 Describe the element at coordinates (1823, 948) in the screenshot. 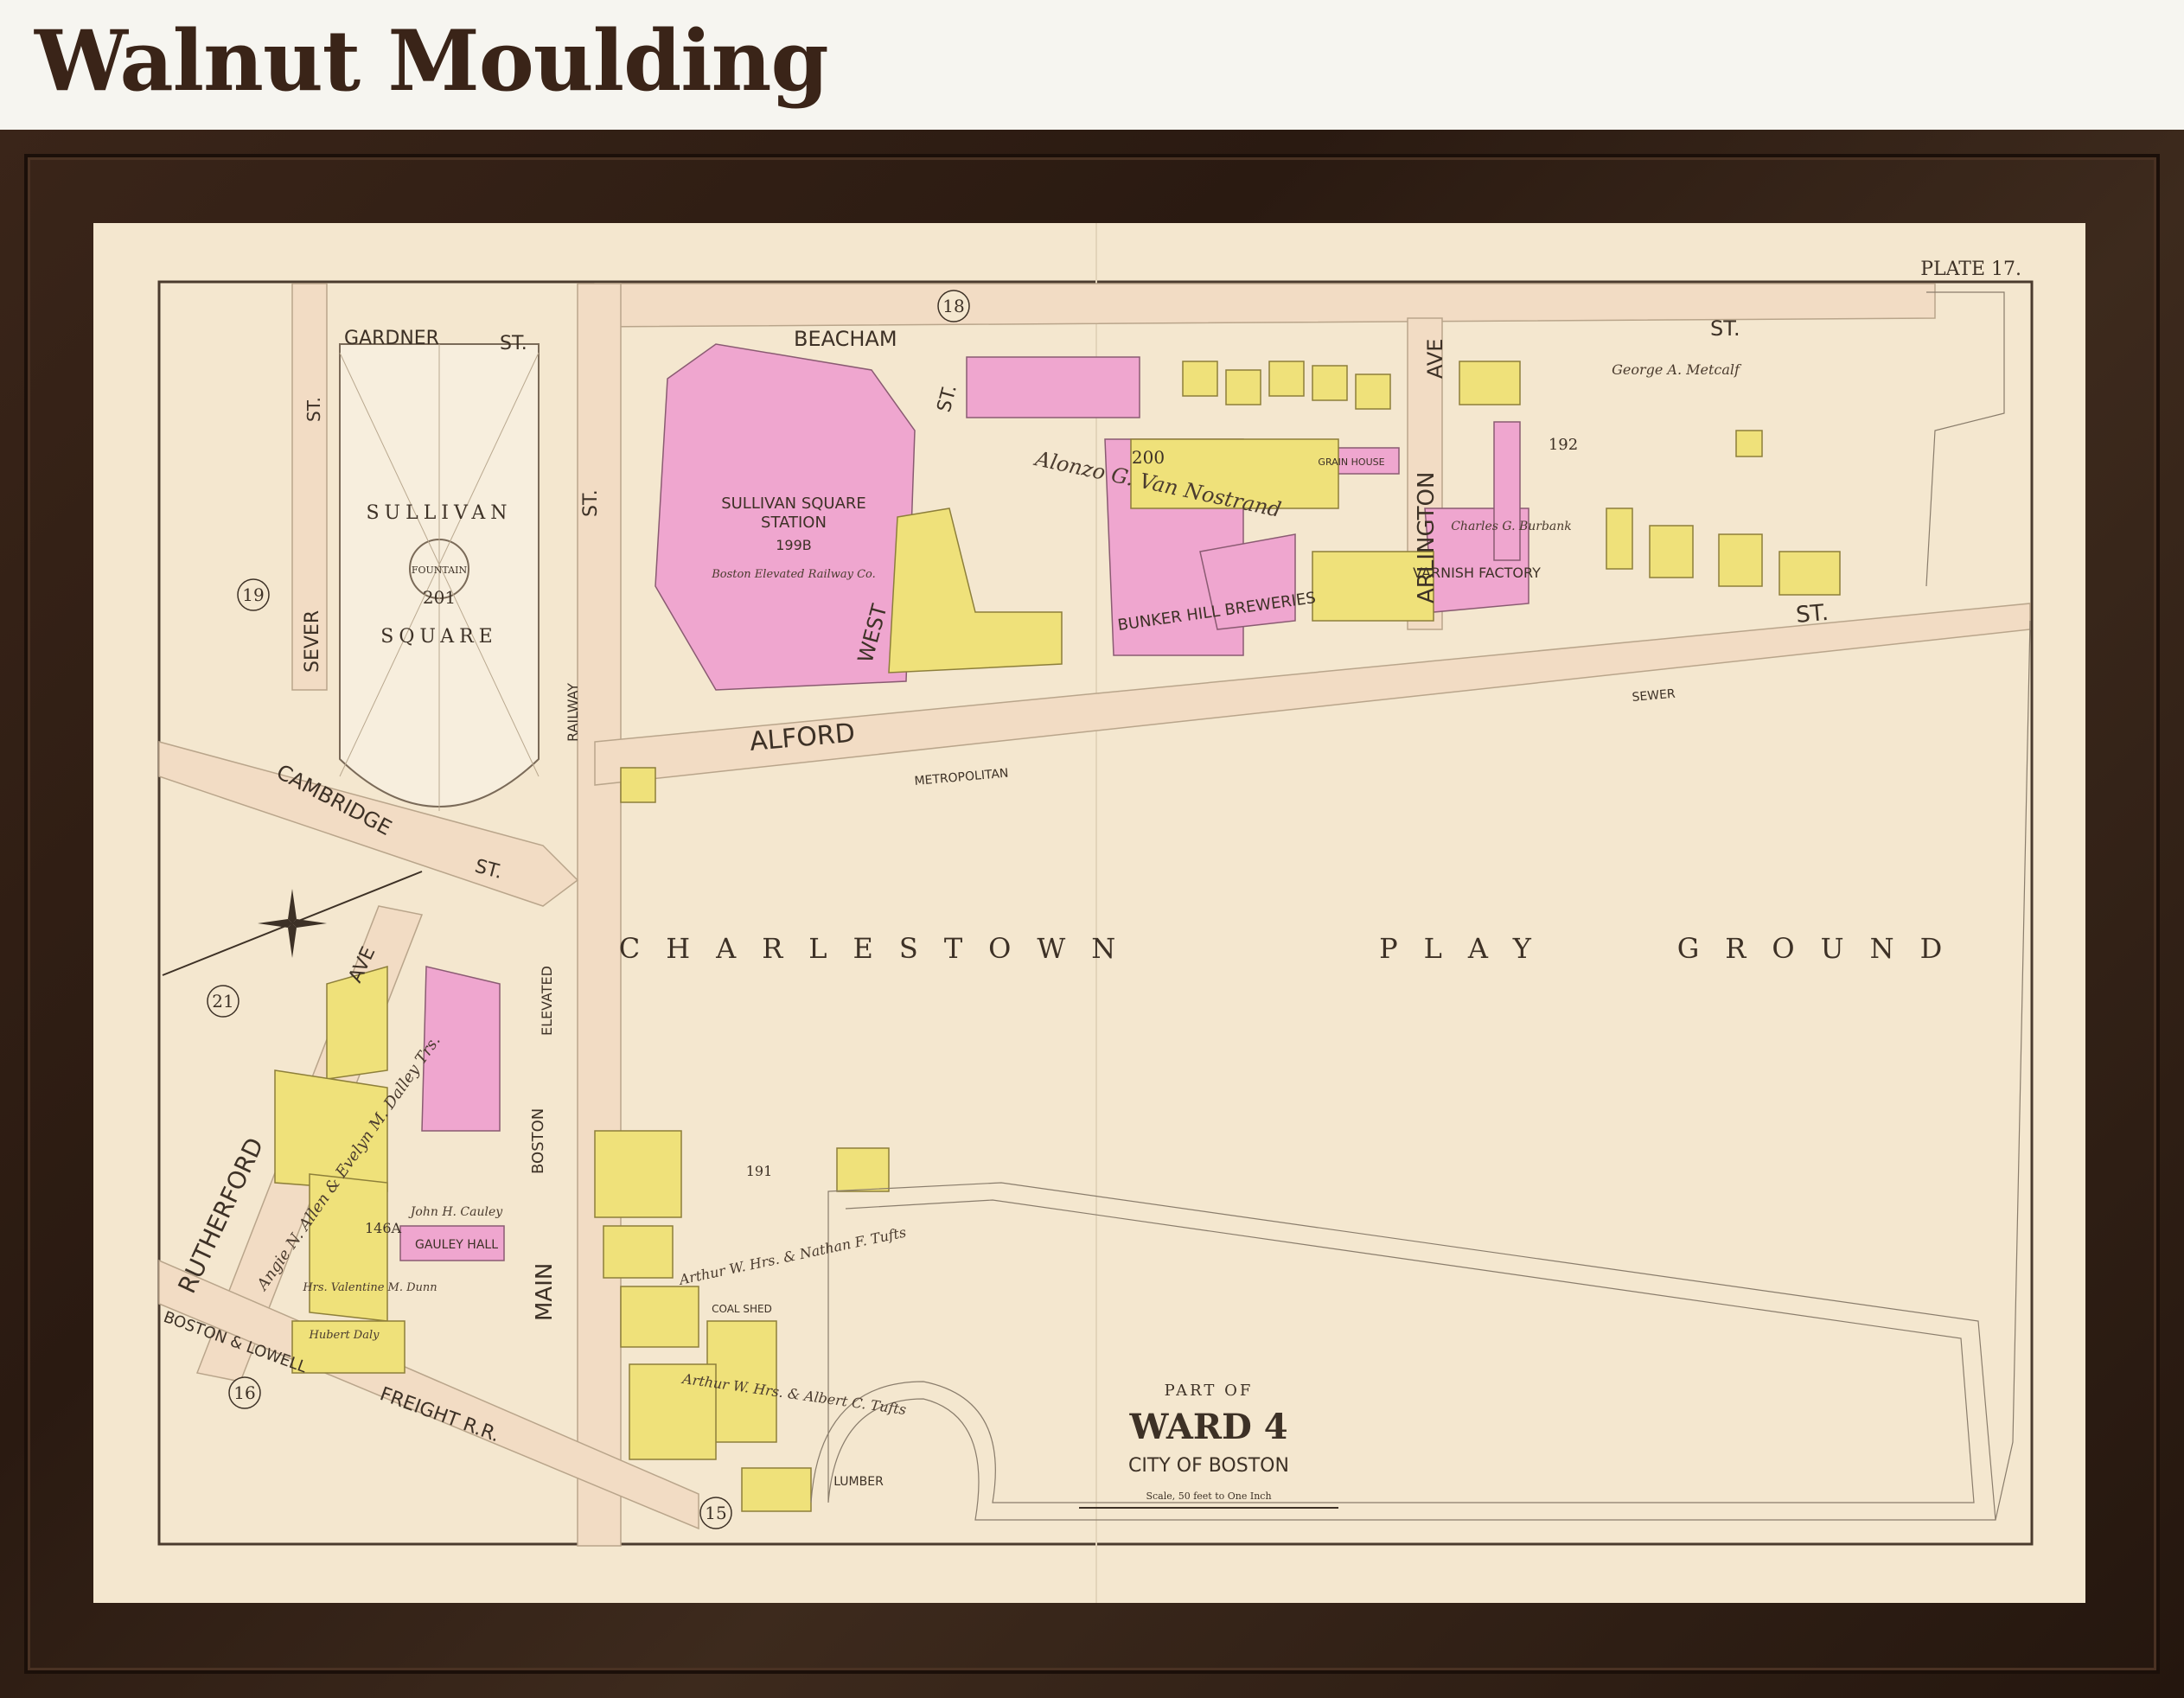

I see `playground-label-3: GROUND` at that location.